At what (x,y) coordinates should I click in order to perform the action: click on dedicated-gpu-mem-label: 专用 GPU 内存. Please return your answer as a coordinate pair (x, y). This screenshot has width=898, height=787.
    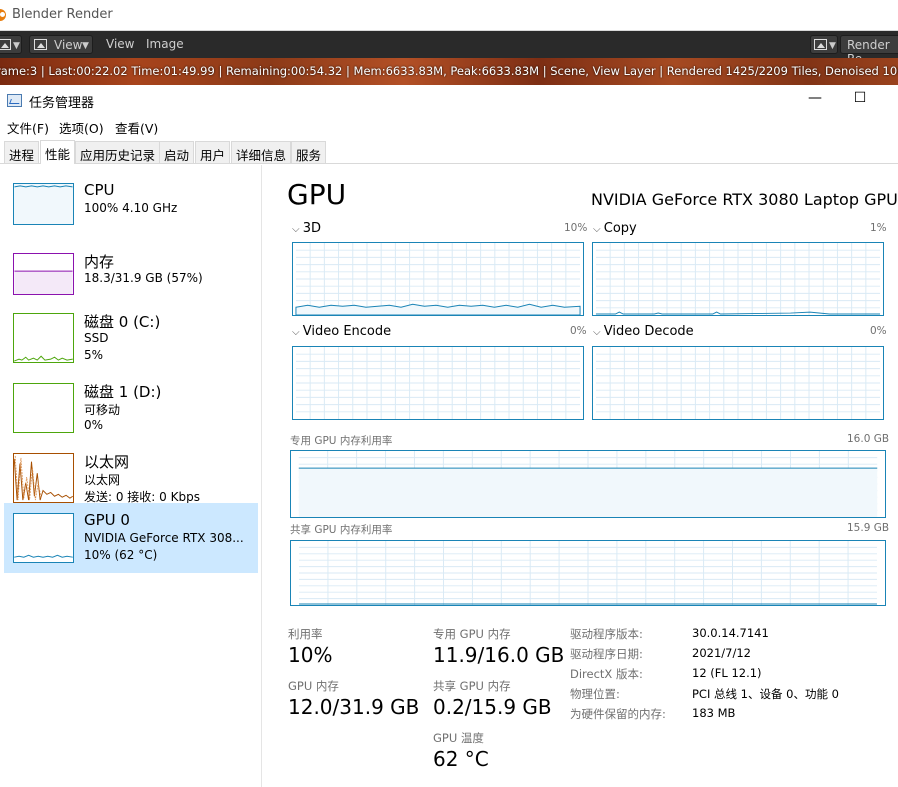
    Looking at the image, I should click on (472, 634).